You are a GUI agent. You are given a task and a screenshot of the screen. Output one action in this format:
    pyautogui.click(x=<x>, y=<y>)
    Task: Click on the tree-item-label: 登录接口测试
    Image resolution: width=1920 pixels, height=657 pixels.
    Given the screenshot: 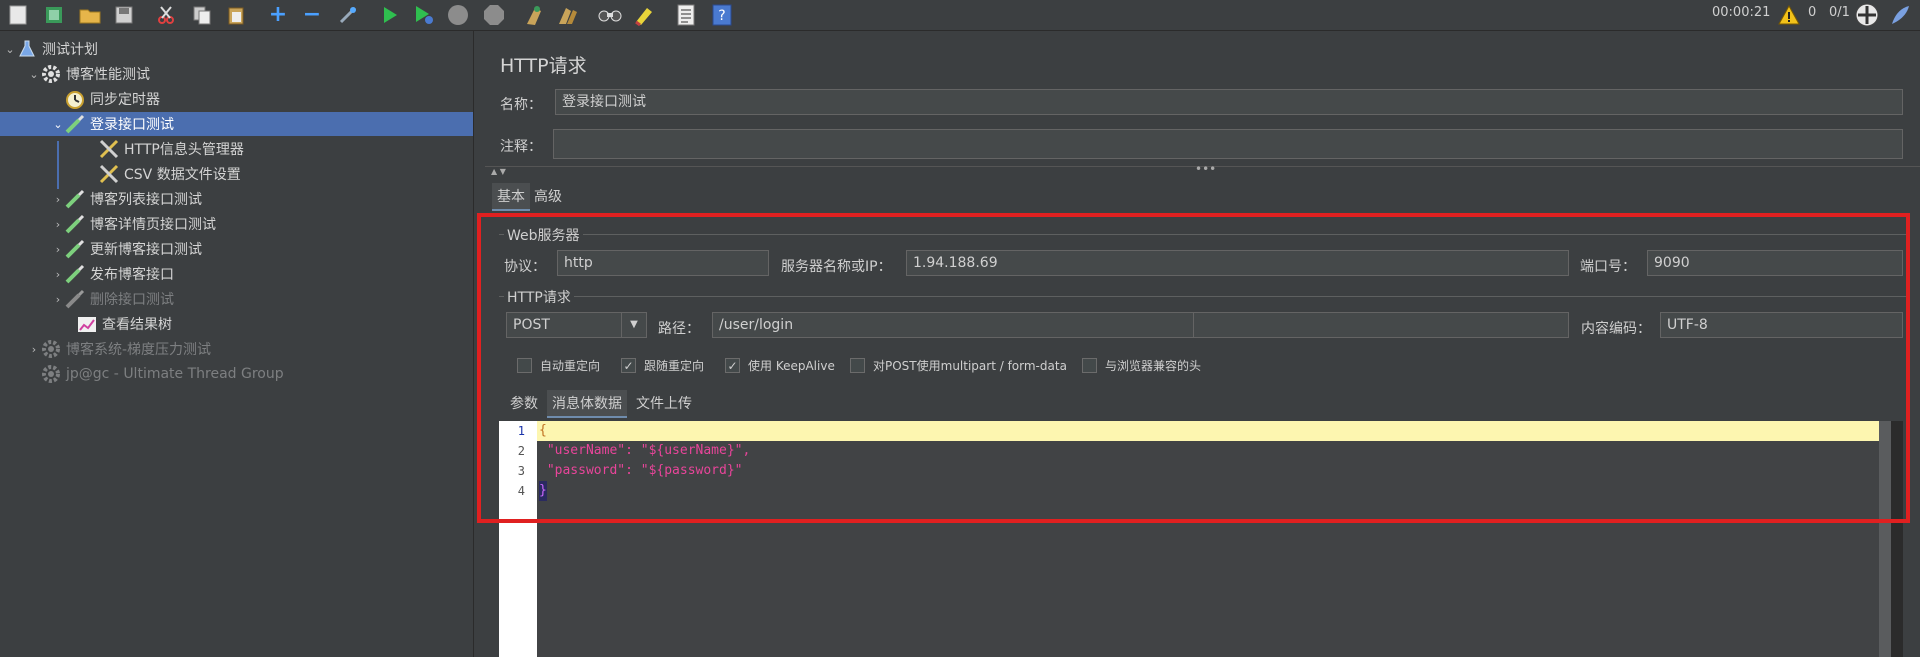 What is the action you would take?
    pyautogui.click(x=132, y=125)
    